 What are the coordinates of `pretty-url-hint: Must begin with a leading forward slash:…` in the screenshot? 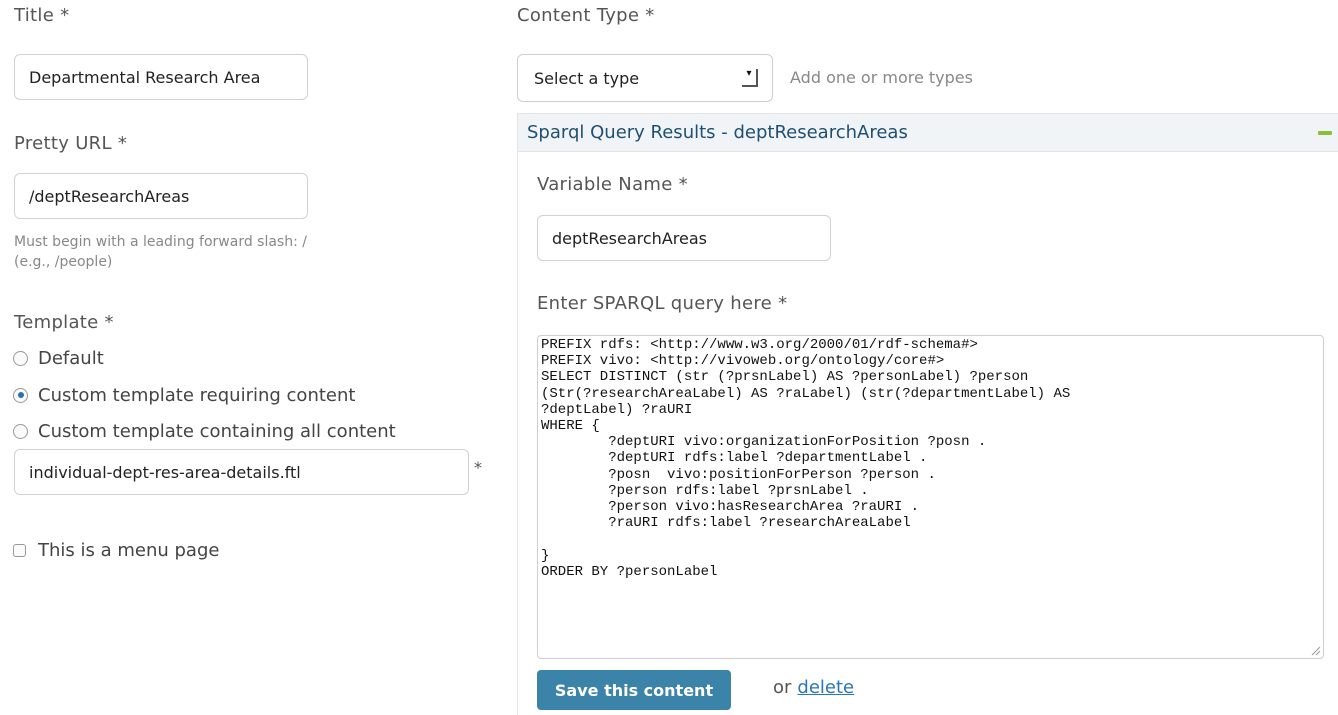 It's located at (160, 252).